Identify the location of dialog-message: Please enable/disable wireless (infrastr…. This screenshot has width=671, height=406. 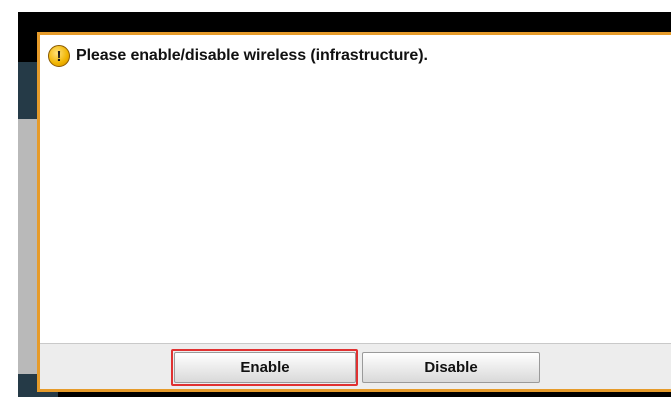
(252, 55).